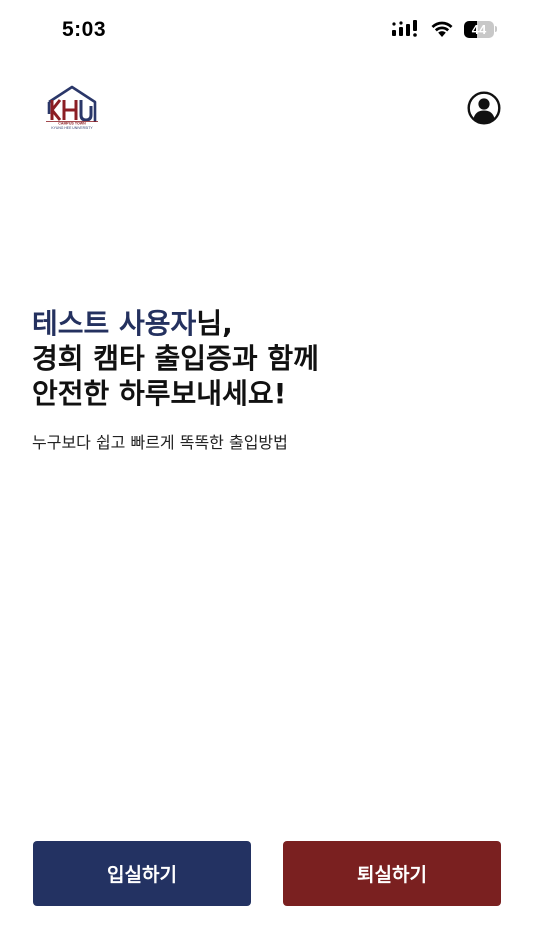 This screenshot has width=534, height=950. Describe the element at coordinates (142, 873) in the screenshot. I see `check-in-button: 입실하기` at that location.